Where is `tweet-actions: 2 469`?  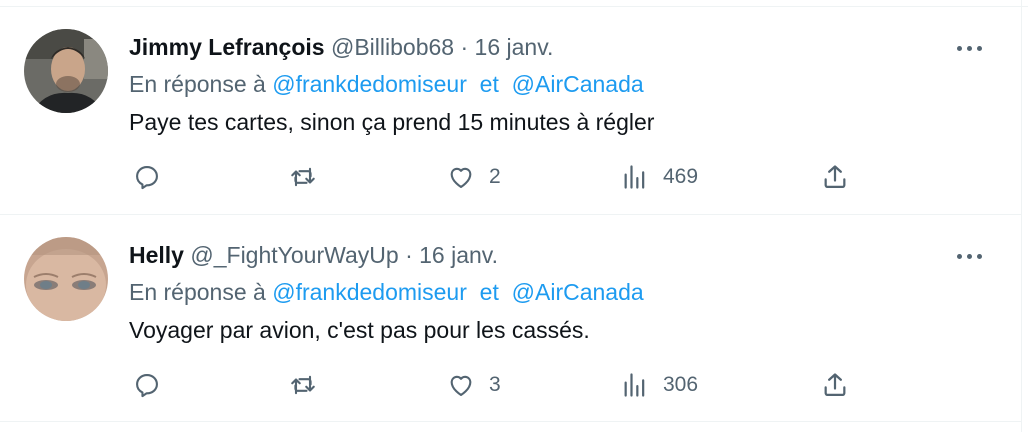
tweet-actions: 2 469 is located at coordinates (499, 177).